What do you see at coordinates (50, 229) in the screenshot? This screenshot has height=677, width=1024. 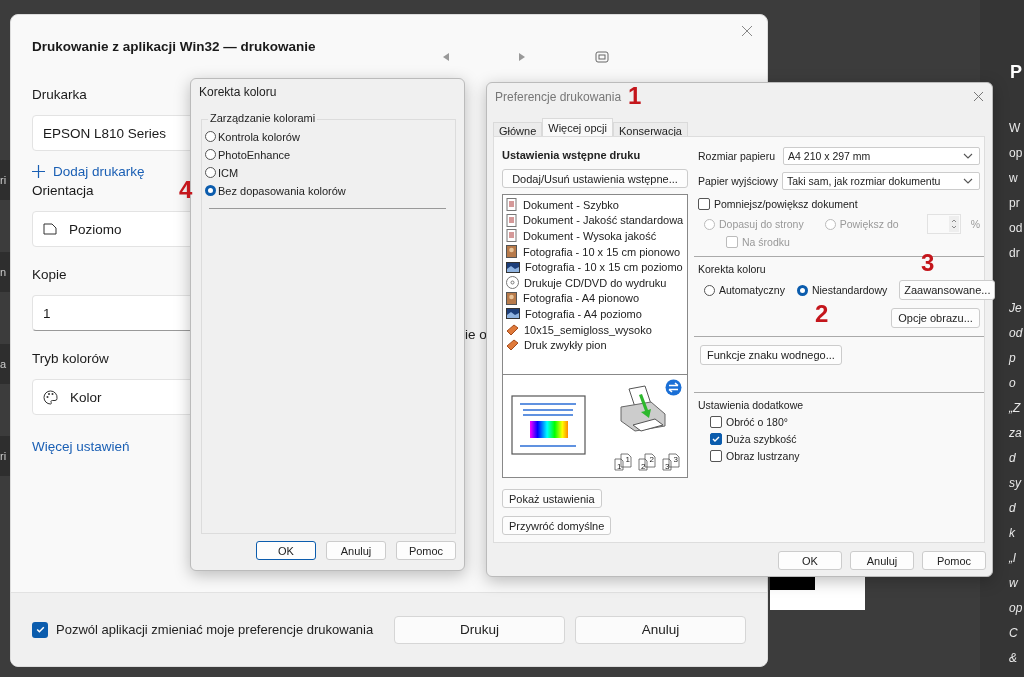 I see `page-icon` at bounding box center [50, 229].